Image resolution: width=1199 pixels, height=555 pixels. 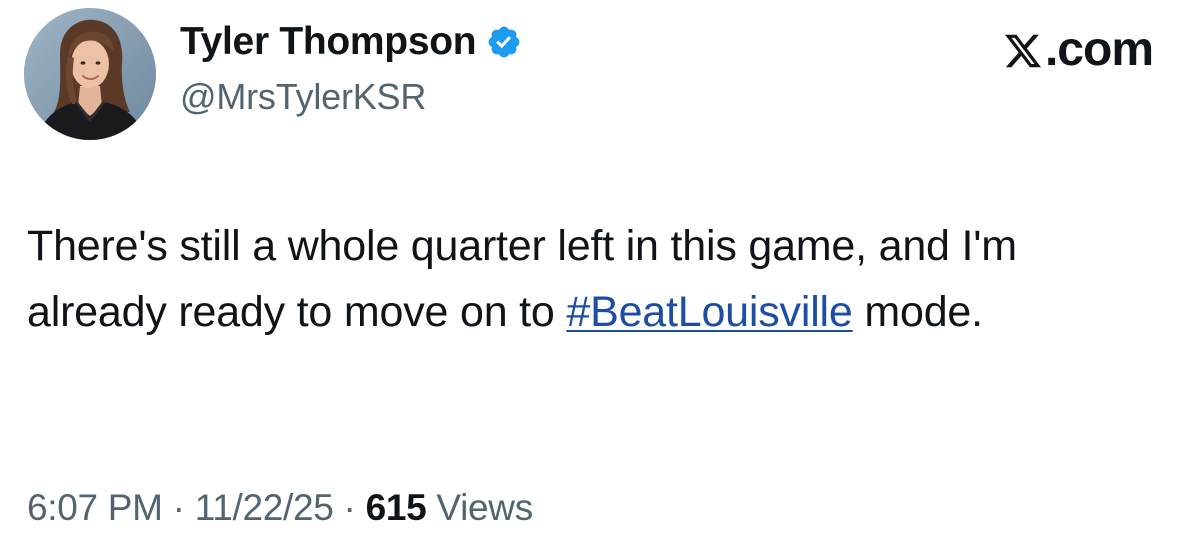 I want to click on tweet-meta: 6:07 PM · 11/22/25 · 615 Views, so click(x=280, y=508).